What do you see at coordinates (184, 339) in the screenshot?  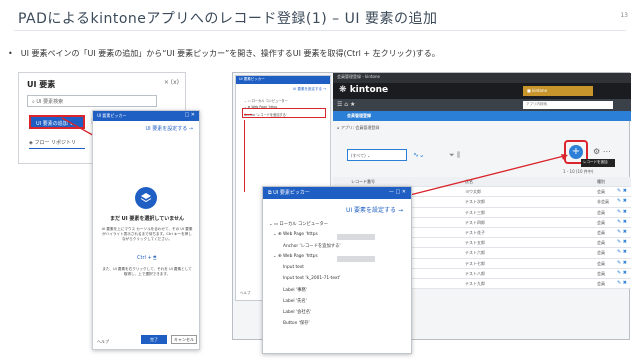 I see `cancel-button: キャンセル` at bounding box center [184, 339].